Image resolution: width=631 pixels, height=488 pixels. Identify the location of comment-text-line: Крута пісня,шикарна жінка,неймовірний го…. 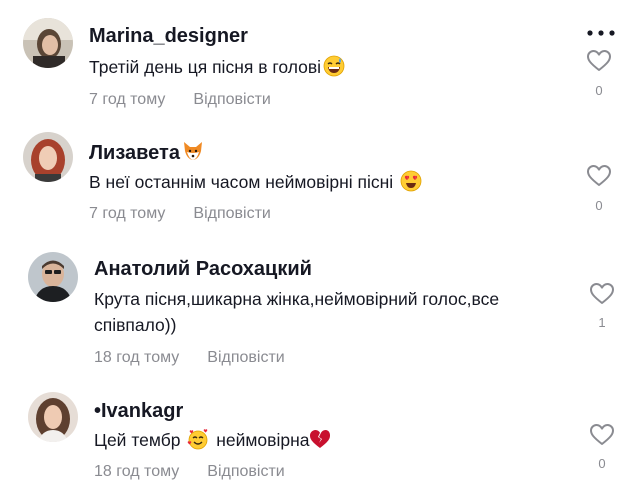
(297, 299).